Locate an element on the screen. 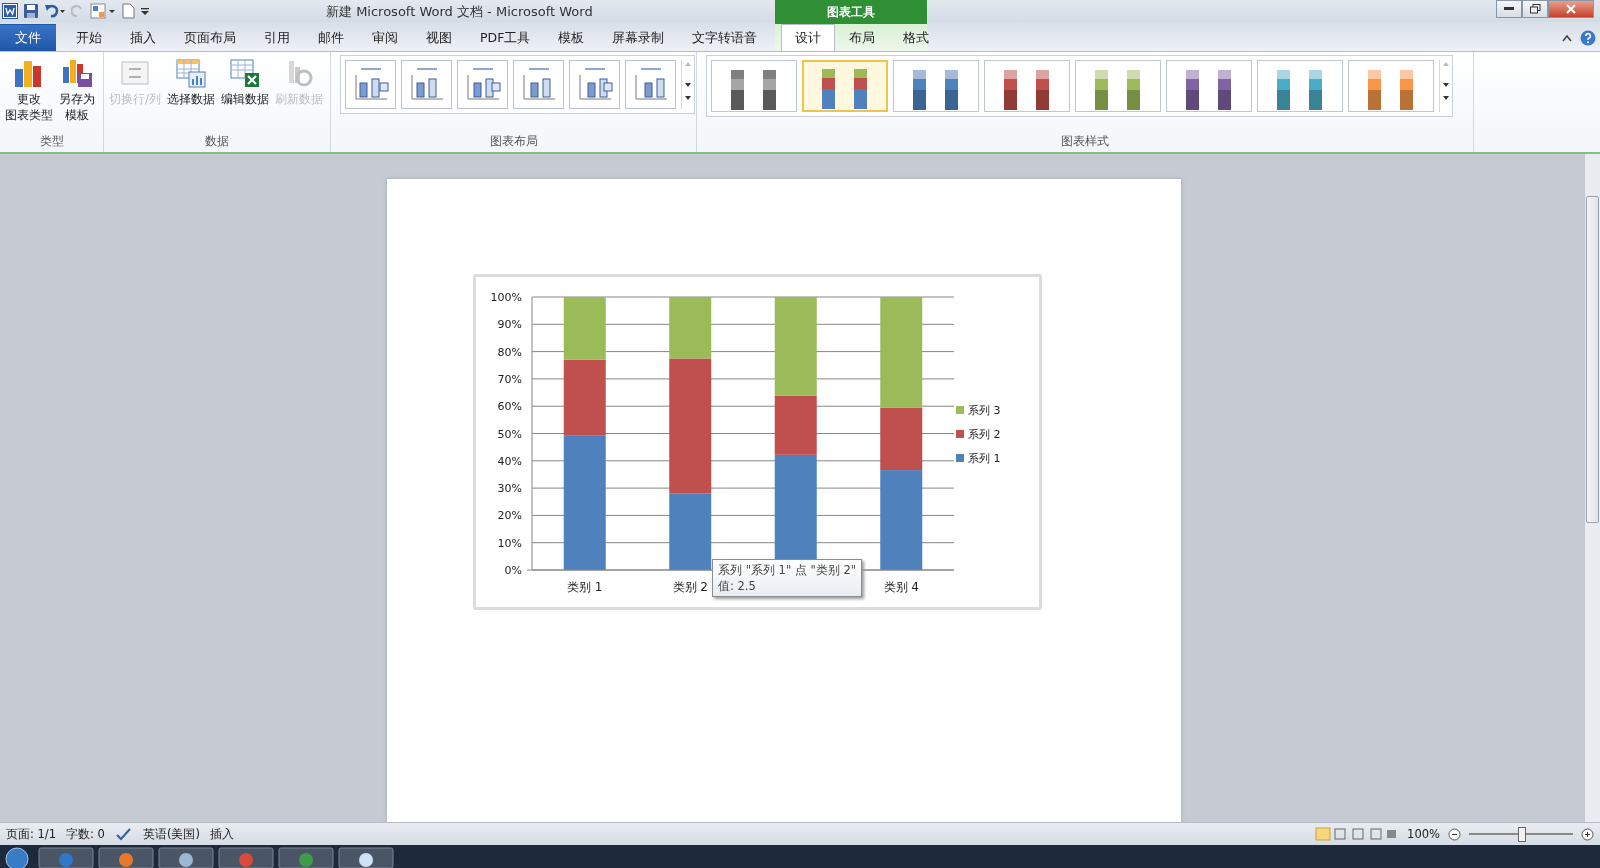 The height and width of the screenshot is (868, 1600). restore-icon is located at coordinates (1535, 9).